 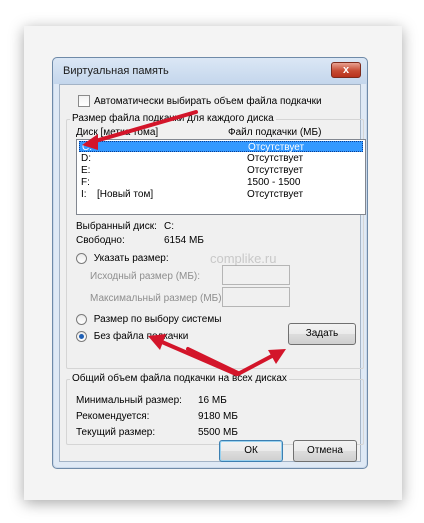 What do you see at coordinates (125, 194) in the screenshot?
I see `drive-volume-name: [Новый том]` at bounding box center [125, 194].